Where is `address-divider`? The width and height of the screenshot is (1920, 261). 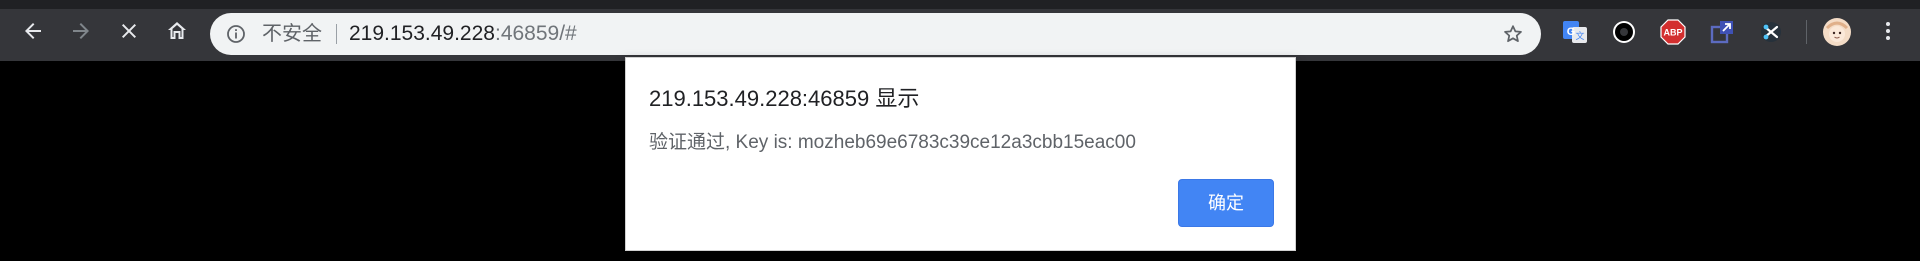
address-divider is located at coordinates (336, 34).